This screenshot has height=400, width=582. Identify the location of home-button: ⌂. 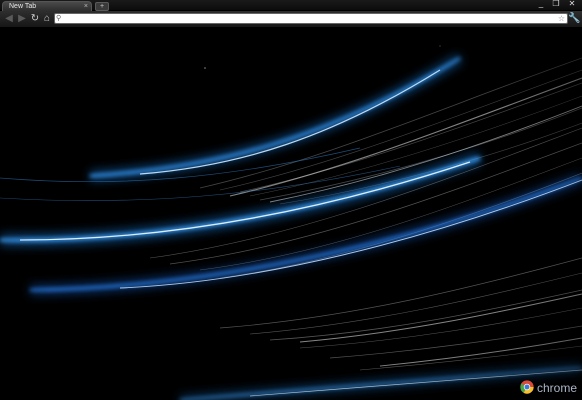
(47, 19).